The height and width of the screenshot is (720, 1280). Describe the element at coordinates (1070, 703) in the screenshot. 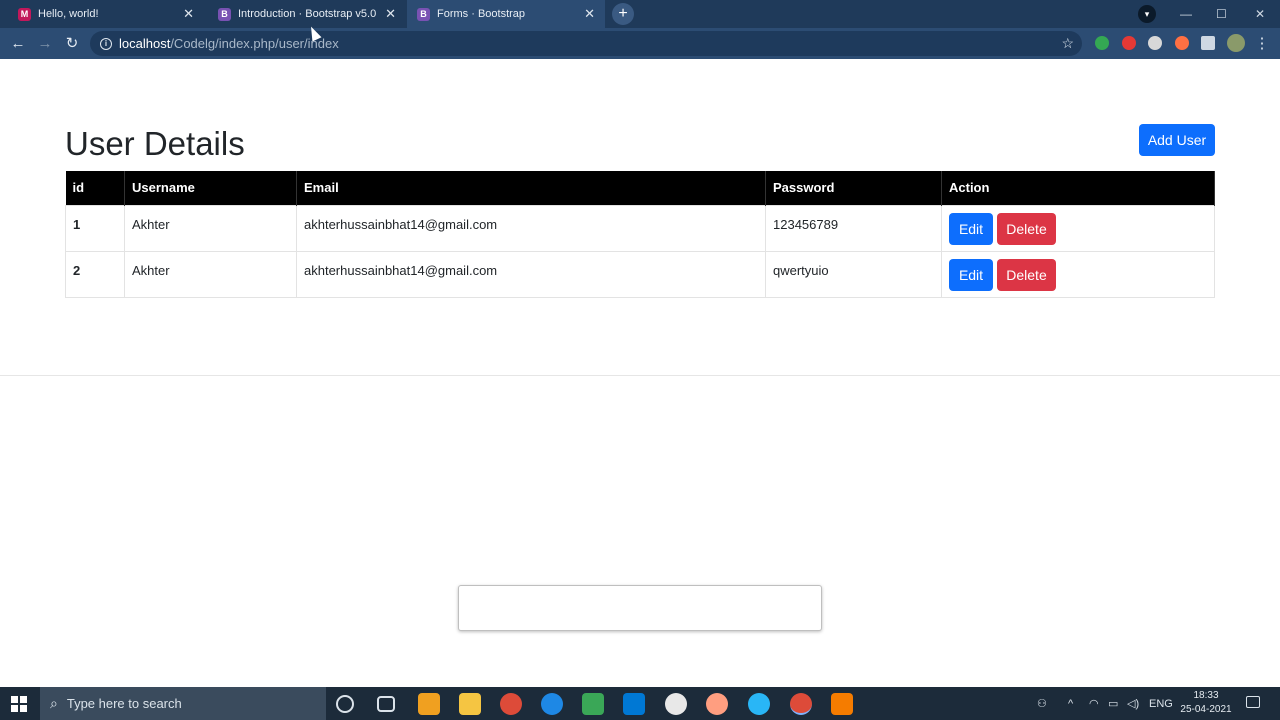

I see `show-hidden-icons-icon: ^` at that location.